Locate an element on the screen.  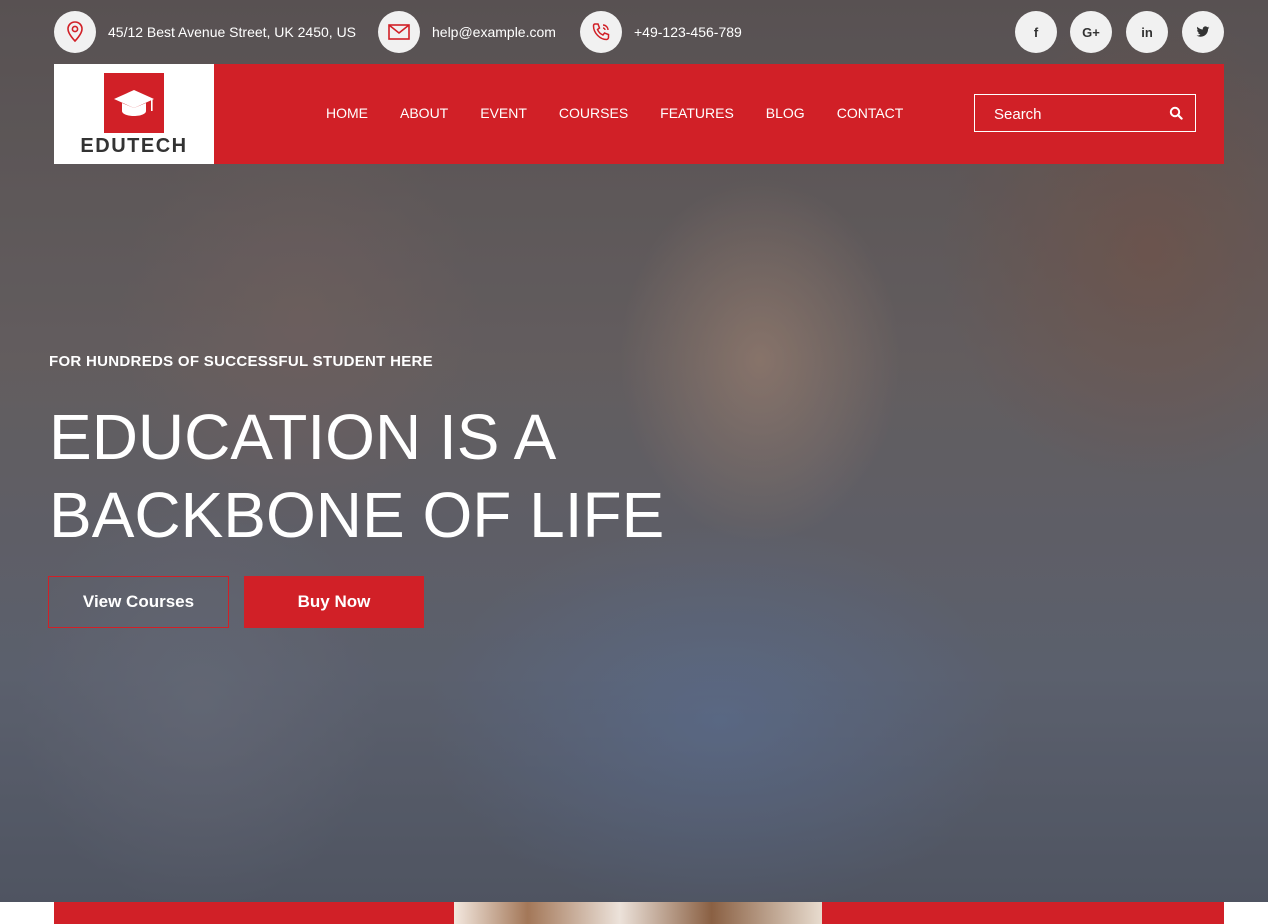
nav-contact: CONTACT is located at coordinates (870, 113).